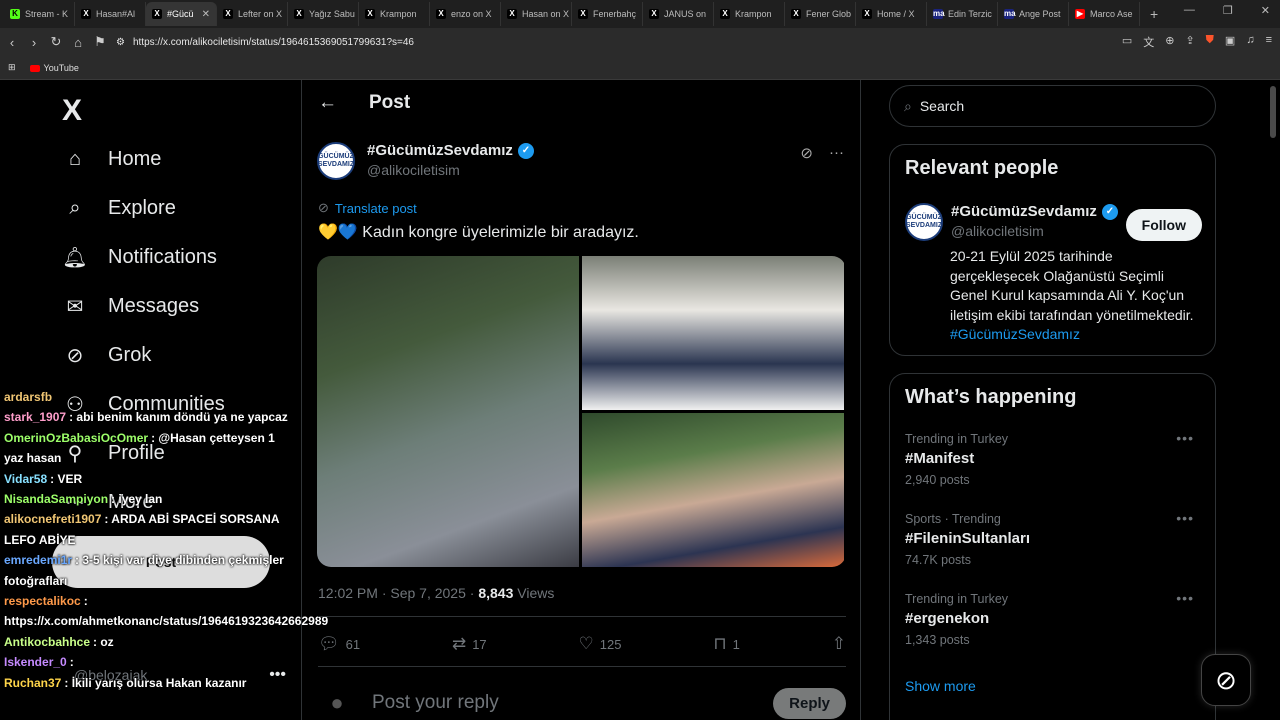  Describe the element at coordinates (1154, 14) in the screenshot. I see `new-tab-icon: +` at that location.